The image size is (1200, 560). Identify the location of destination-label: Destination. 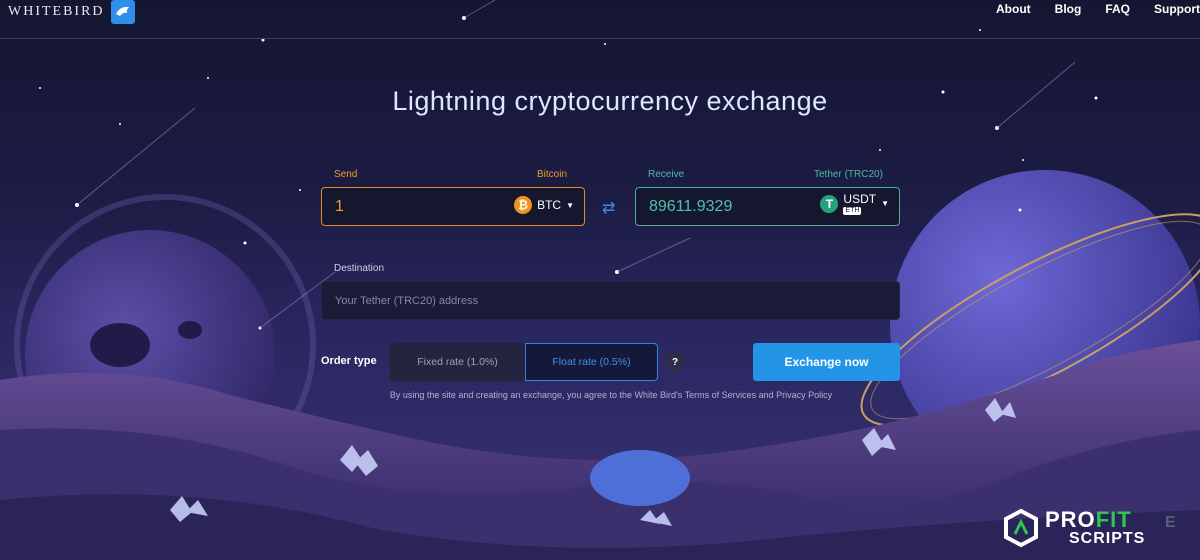
(359, 268).